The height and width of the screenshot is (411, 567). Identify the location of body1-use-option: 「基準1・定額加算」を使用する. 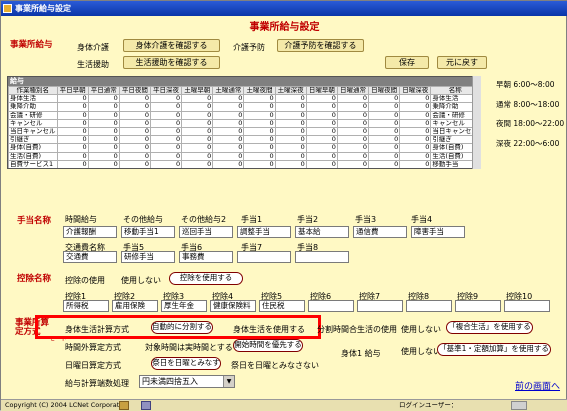
(494, 349).